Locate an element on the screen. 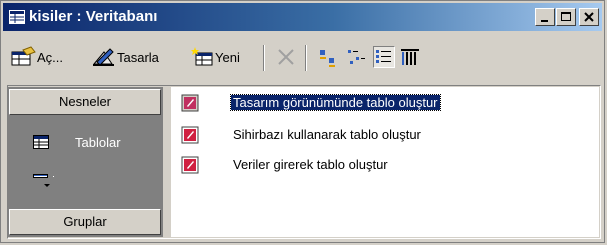 Image resolution: width=607 pixels, height=245 pixels. maximize-button is located at coordinates (566, 17).